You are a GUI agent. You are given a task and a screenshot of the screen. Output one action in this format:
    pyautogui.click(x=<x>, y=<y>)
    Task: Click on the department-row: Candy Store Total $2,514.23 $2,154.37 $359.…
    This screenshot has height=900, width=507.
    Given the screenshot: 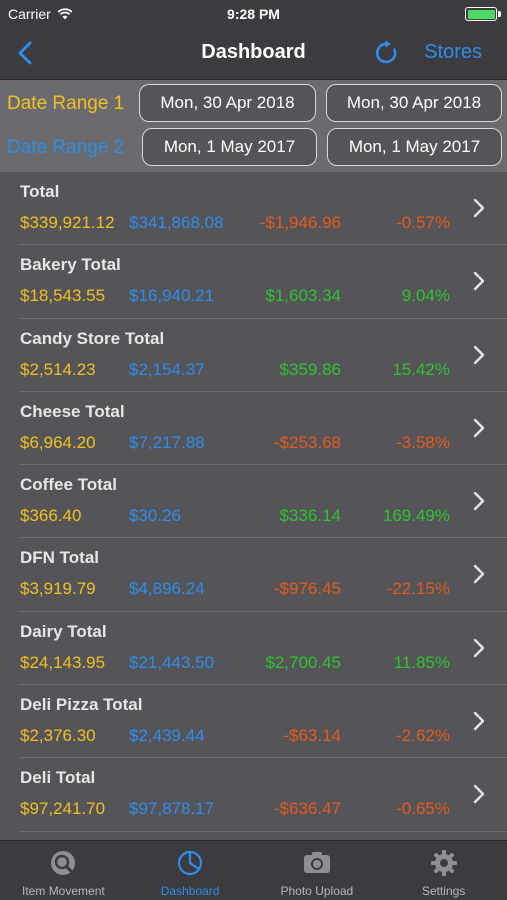 What is the action you would take?
    pyautogui.click(x=253, y=355)
    